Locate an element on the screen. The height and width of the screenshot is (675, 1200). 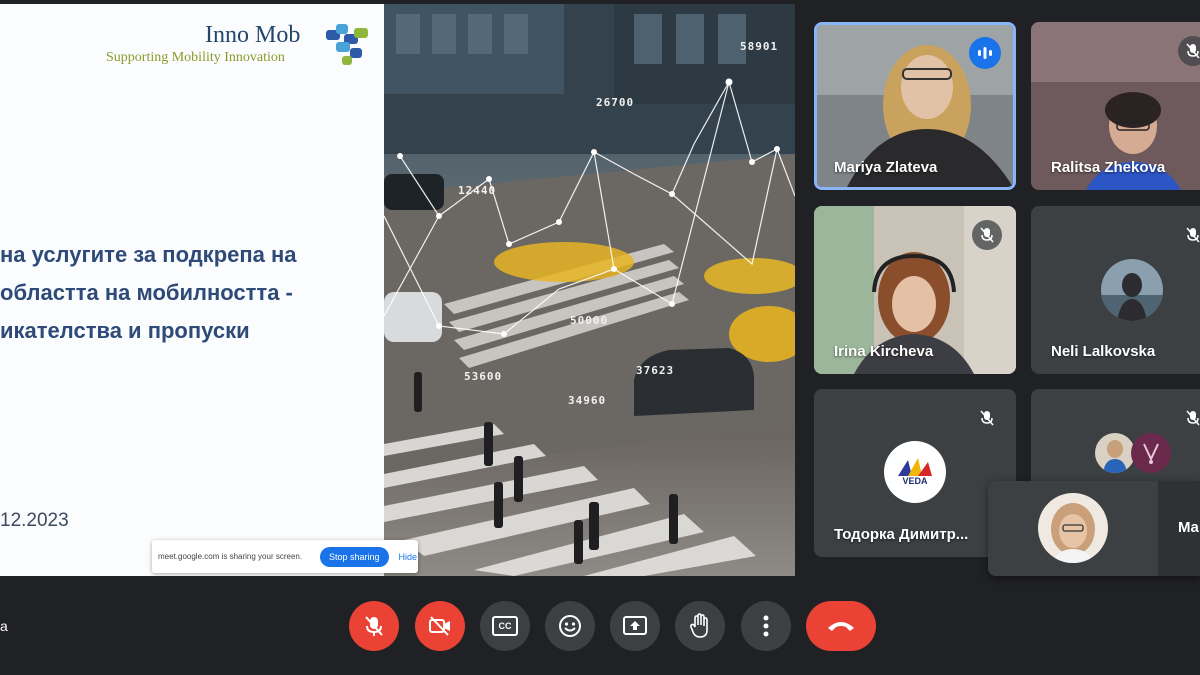
avatar-text: VEDA is located at coordinates (915, 481).